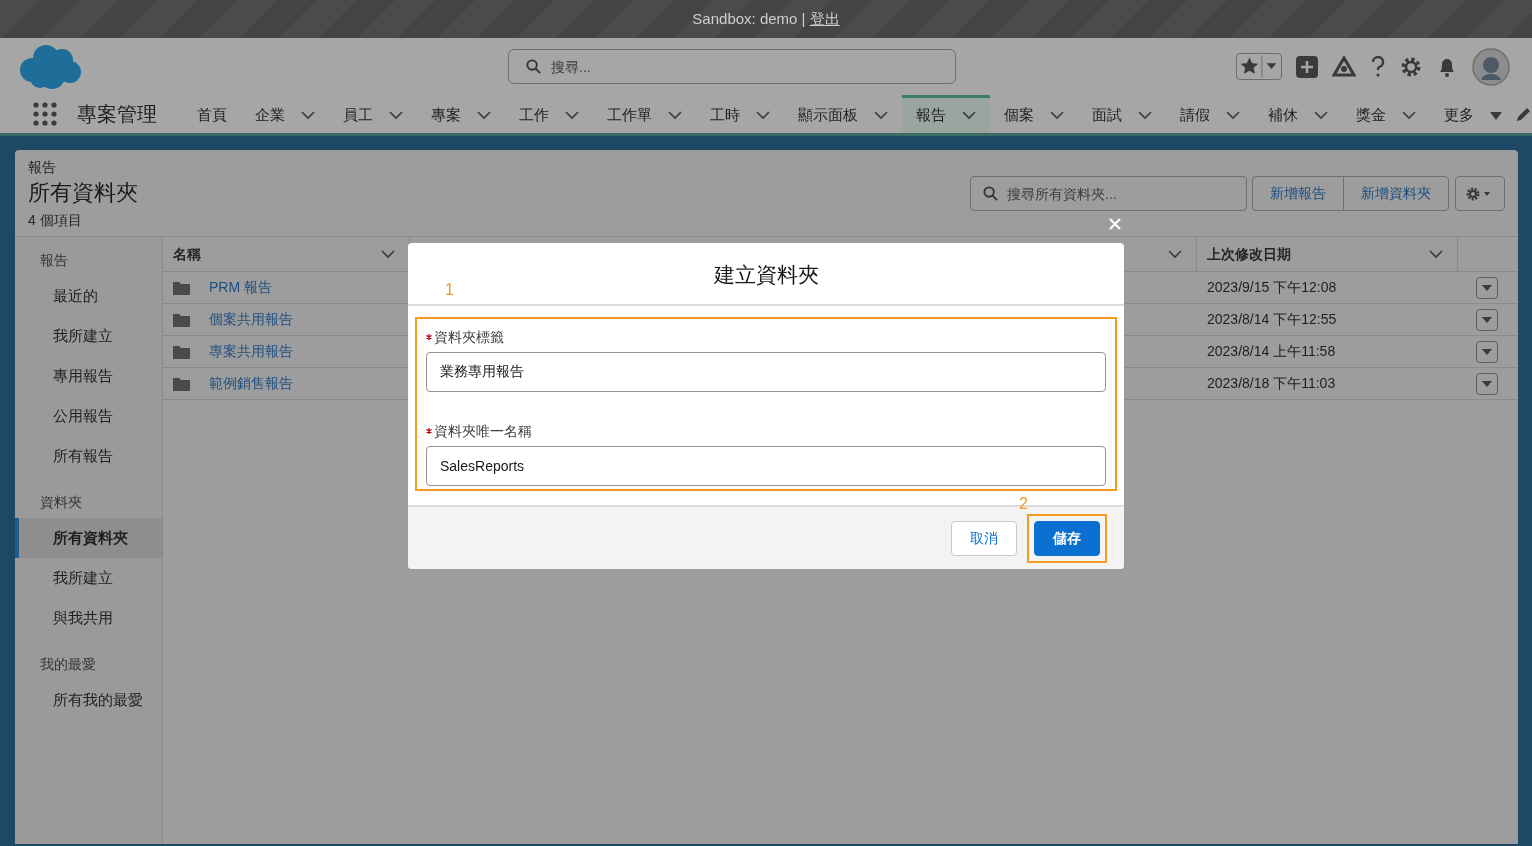 The image size is (1532, 846). Describe the element at coordinates (212, 114) in the screenshot. I see `nav-tab: 首頁` at that location.